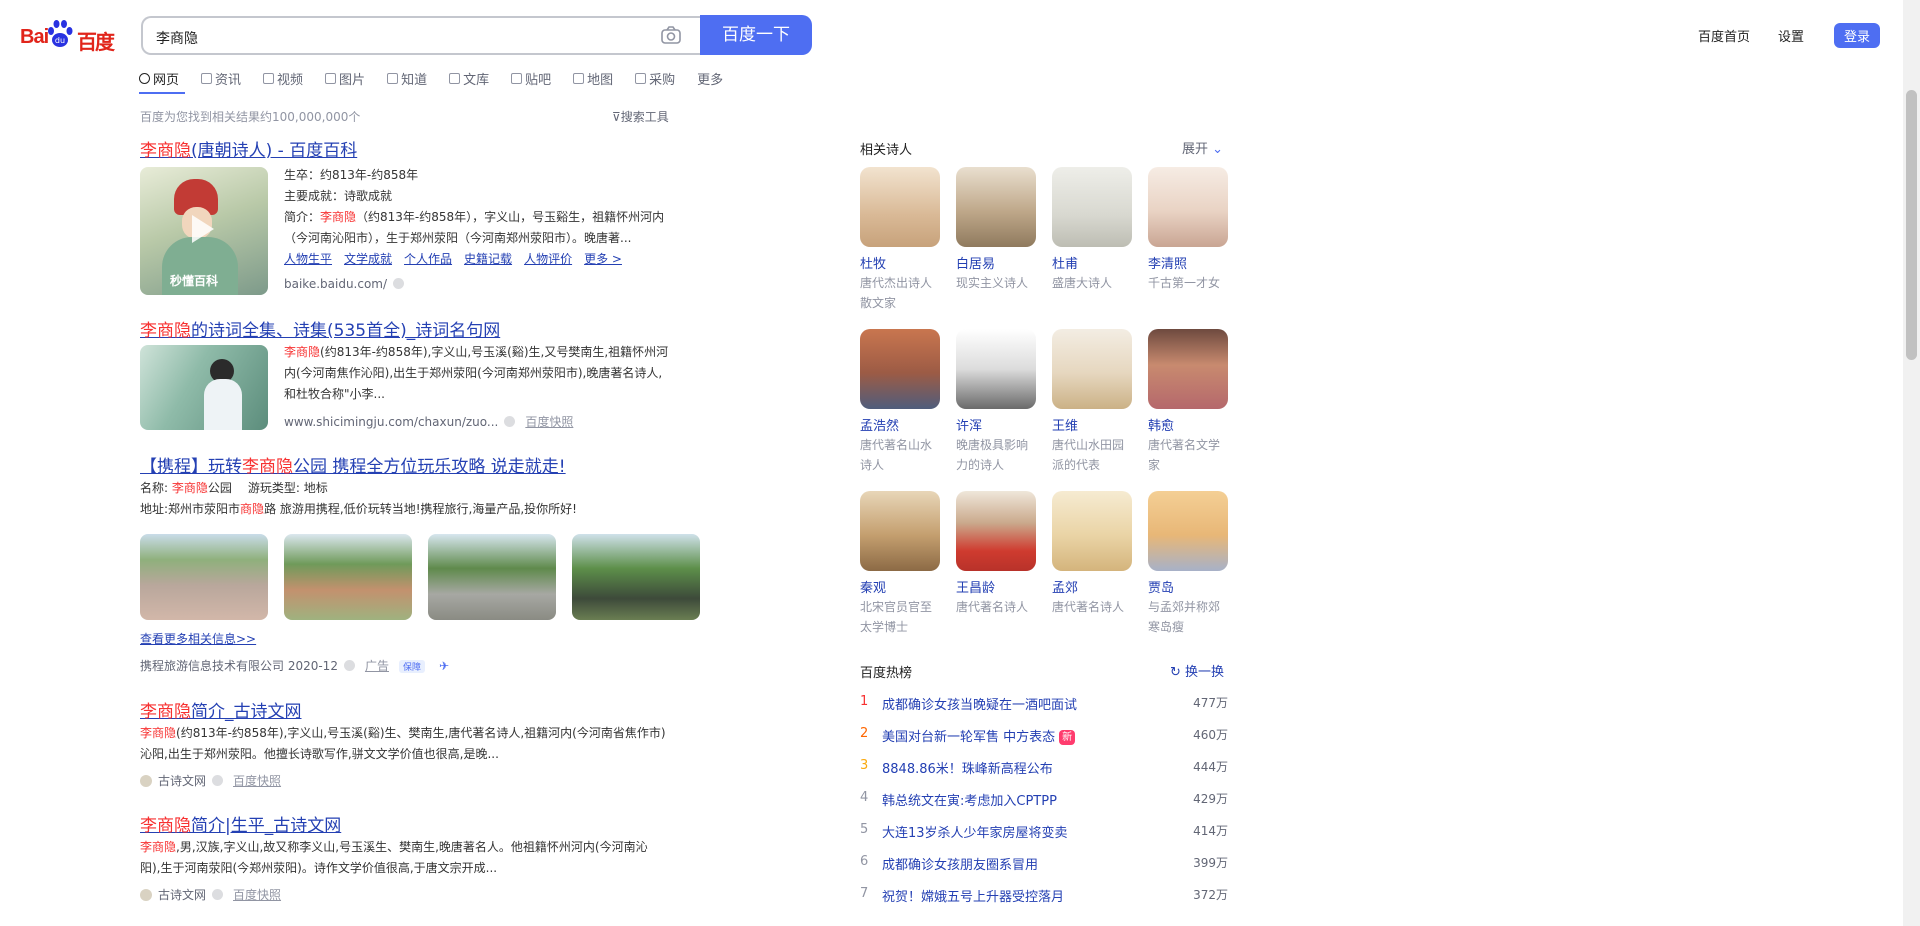 This screenshot has width=1920, height=926. I want to click on snapshot-link-2: 百度快照, so click(549, 422).